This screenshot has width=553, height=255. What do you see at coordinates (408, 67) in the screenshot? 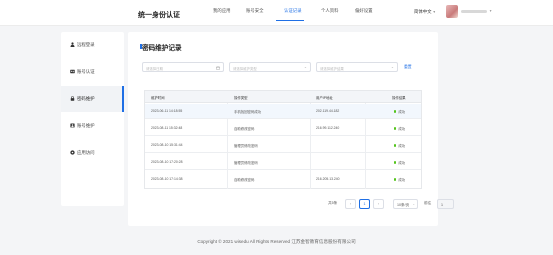
I see `reset-button: 重置` at bounding box center [408, 67].